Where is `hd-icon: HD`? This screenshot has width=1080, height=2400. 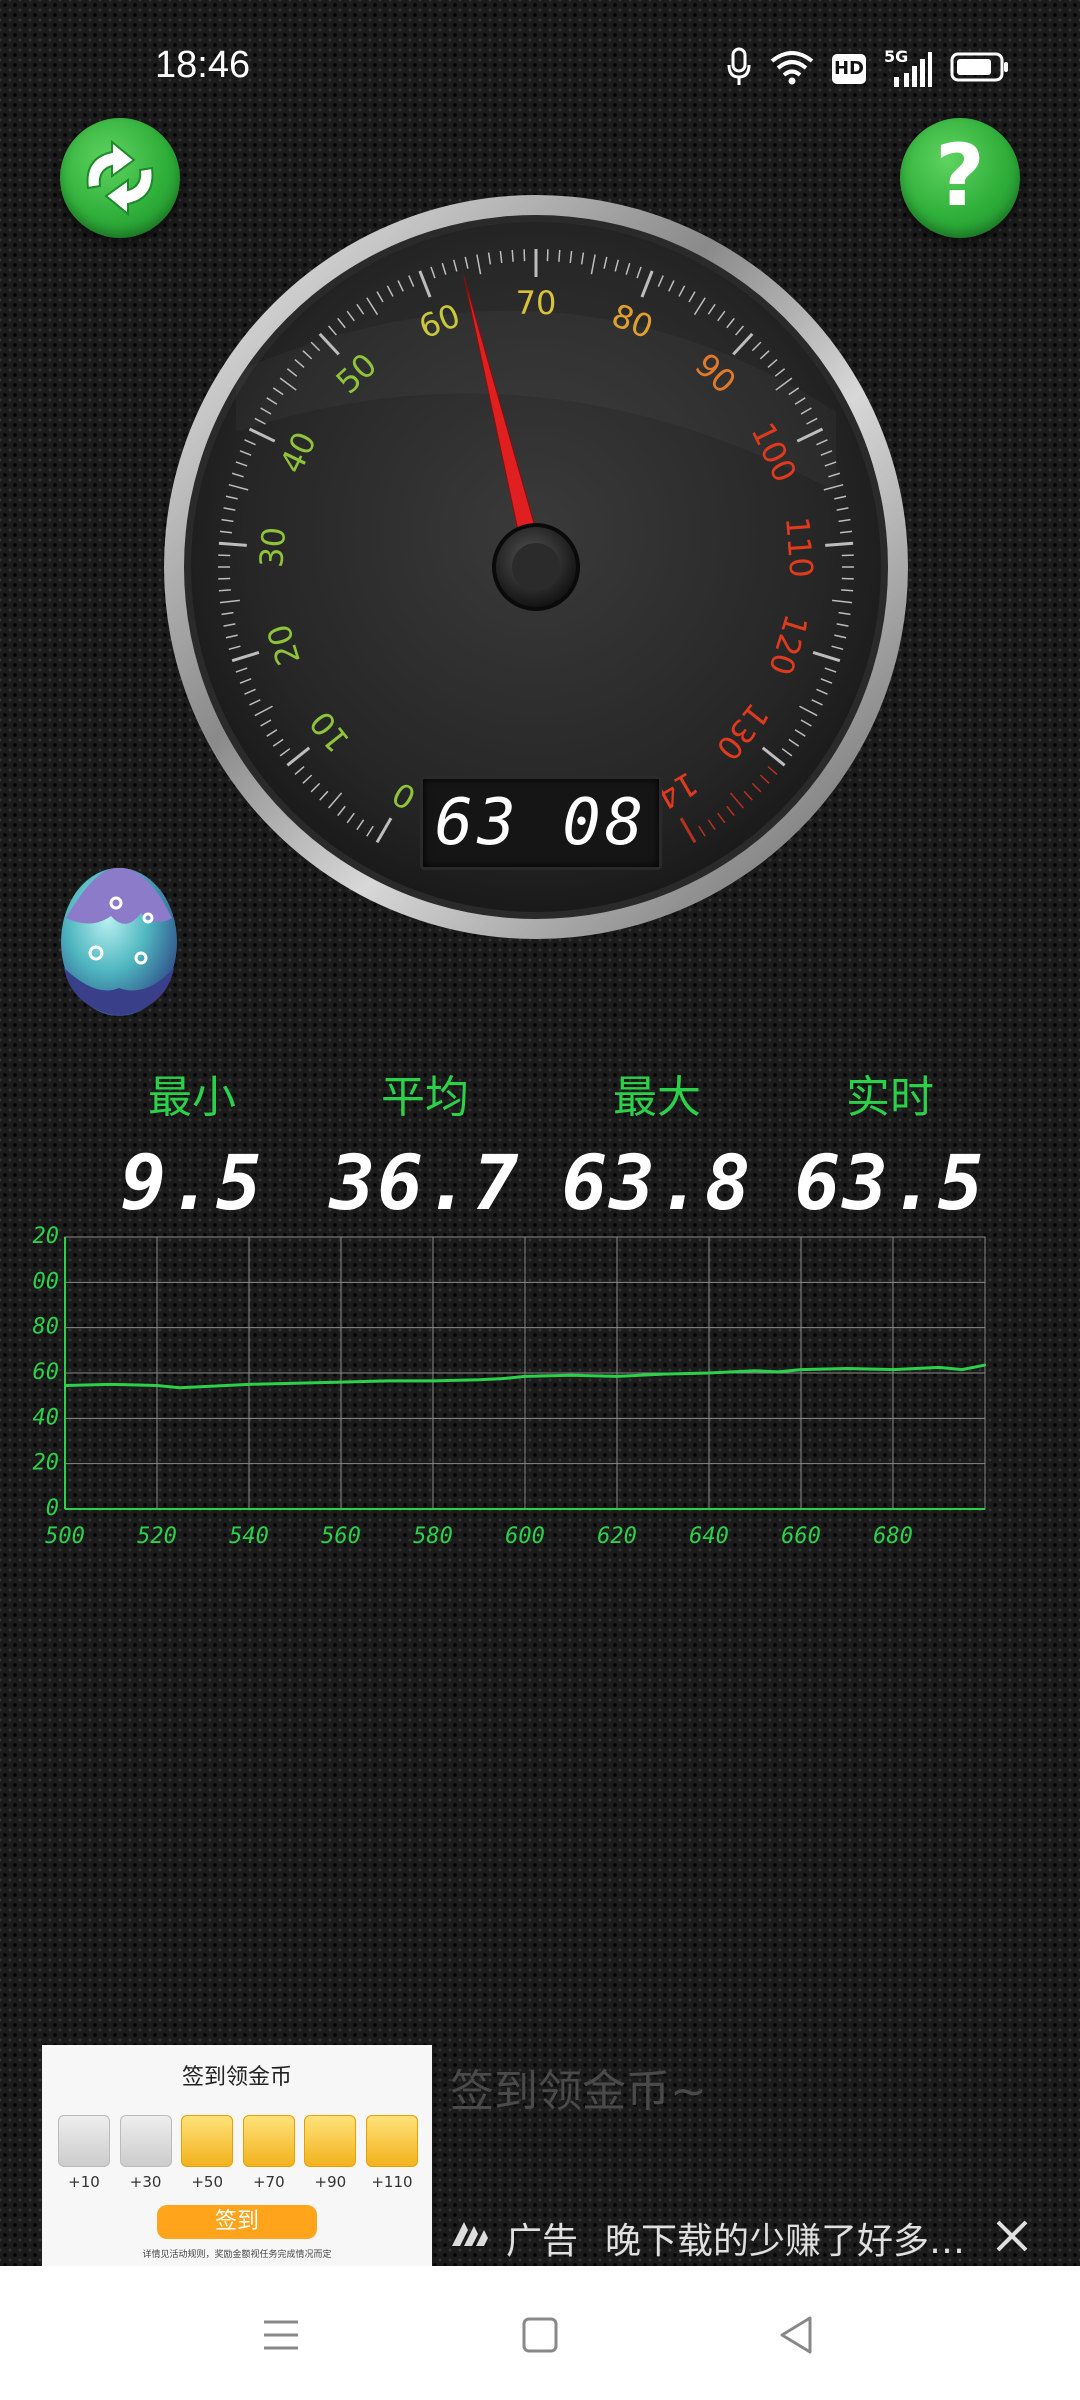
hd-icon: HD is located at coordinates (849, 69).